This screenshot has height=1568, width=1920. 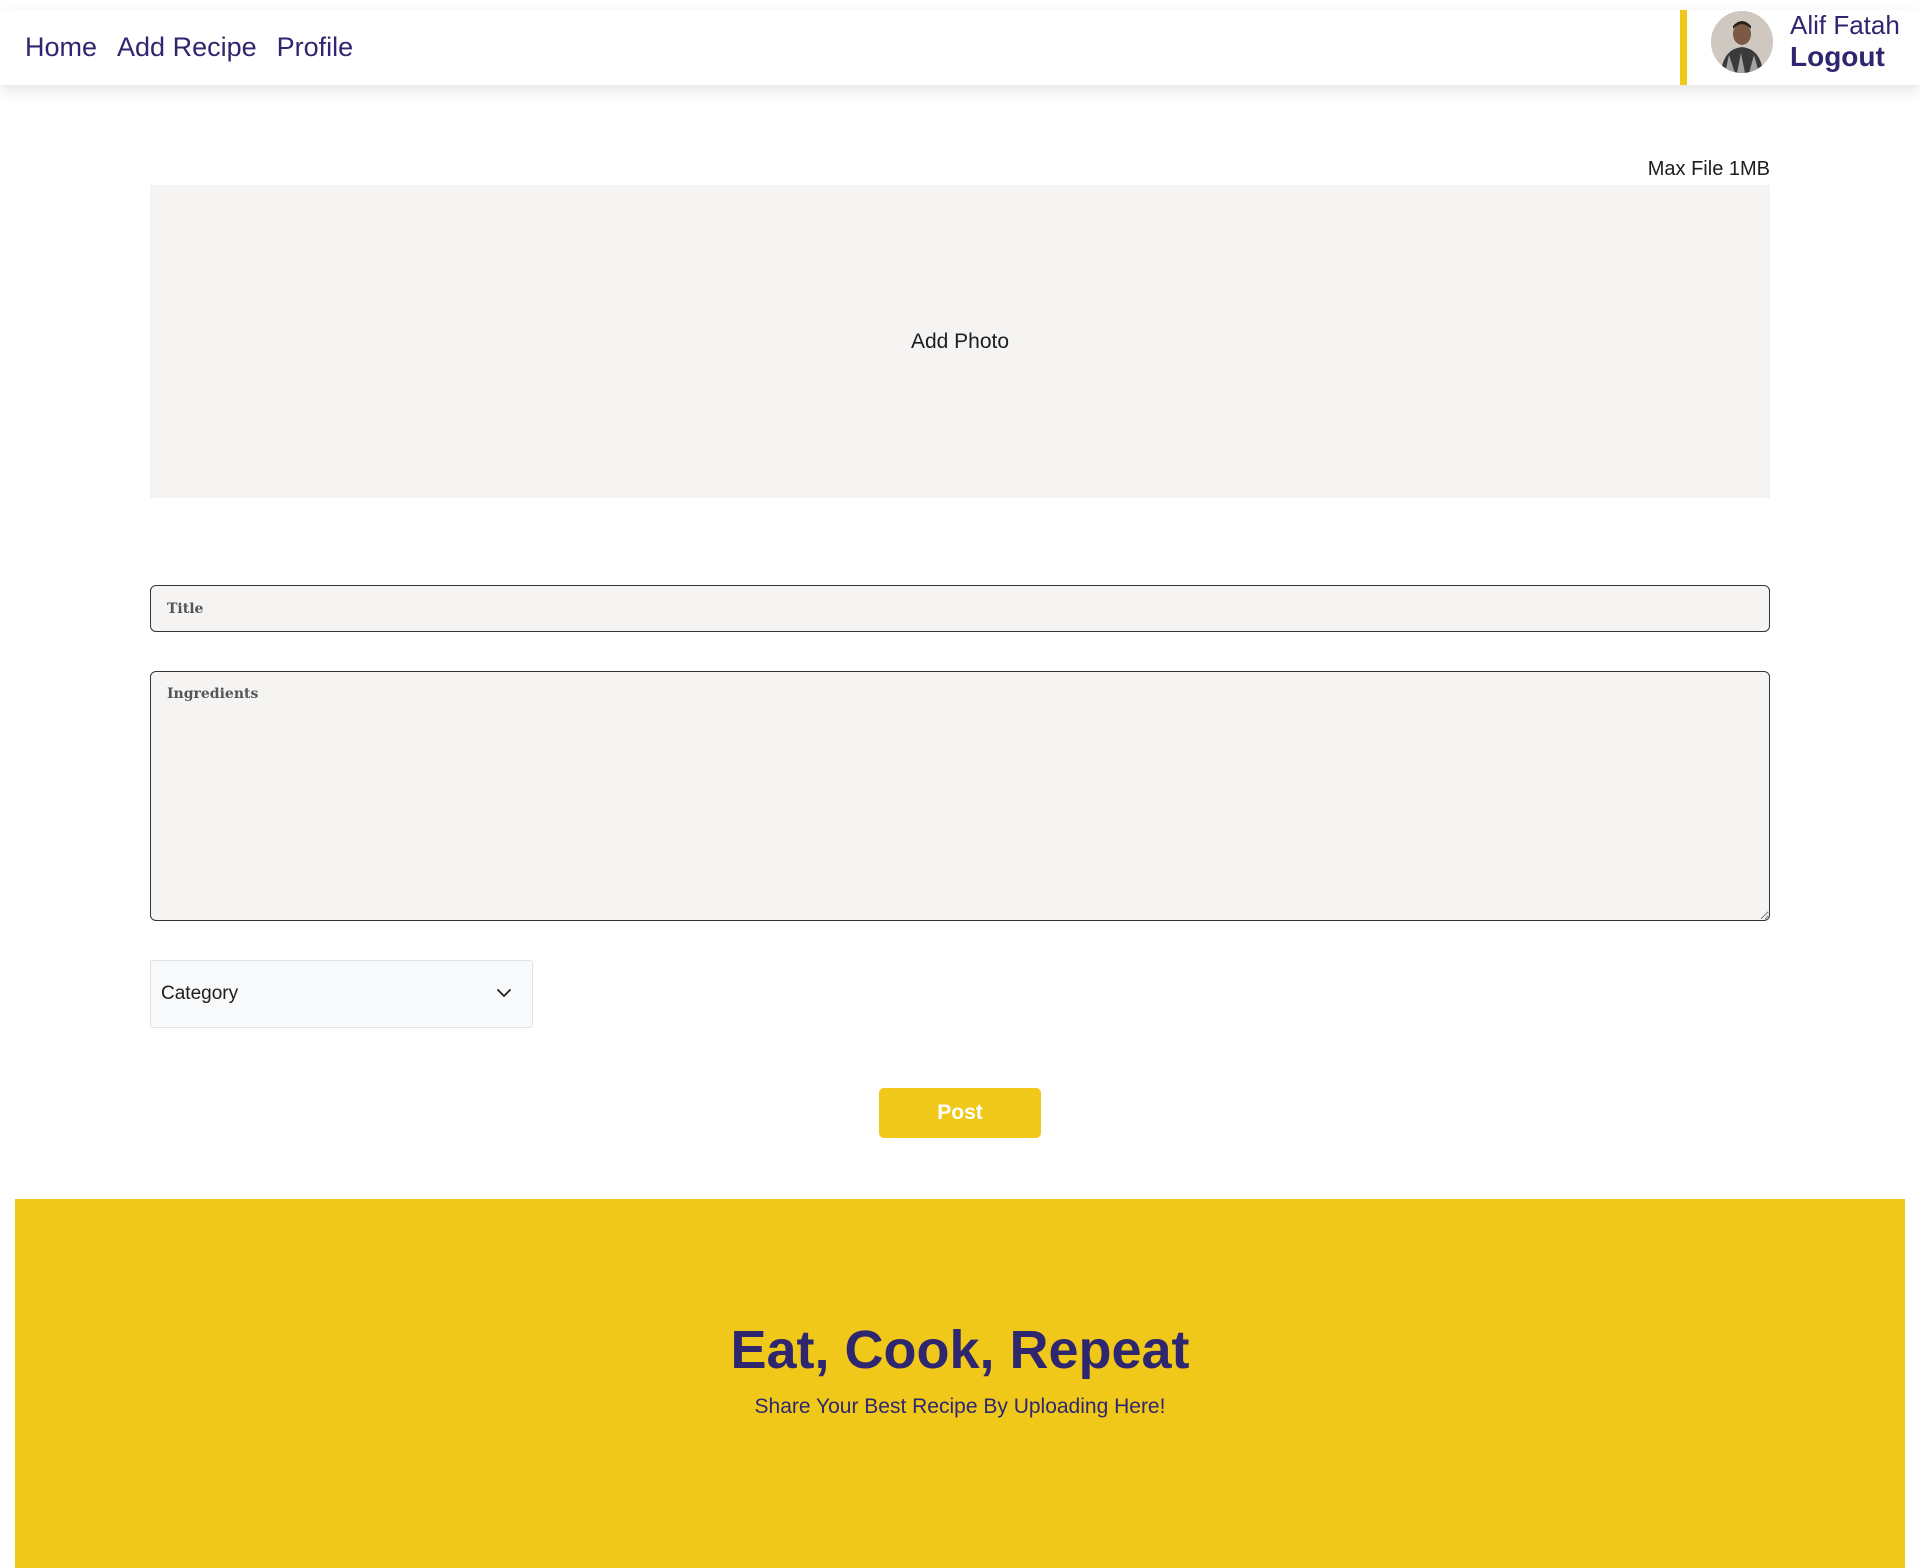 I want to click on nav-link-add-recipe: Add Recipe, so click(x=187, y=47).